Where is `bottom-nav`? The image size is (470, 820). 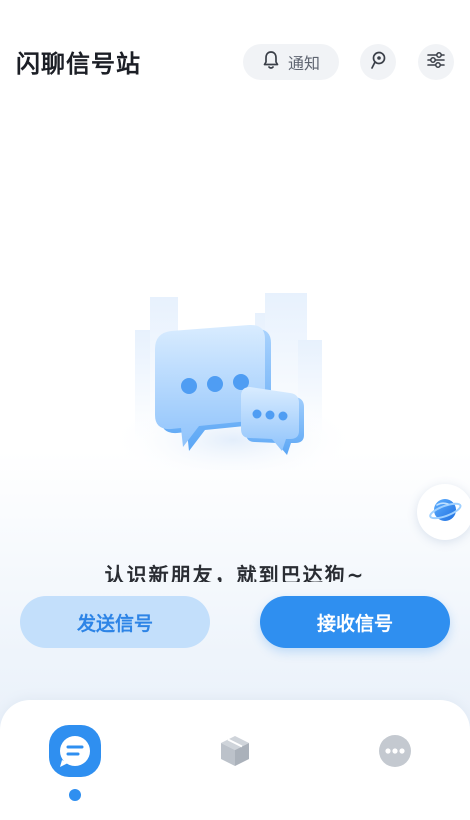
bottom-nav is located at coordinates (235, 760).